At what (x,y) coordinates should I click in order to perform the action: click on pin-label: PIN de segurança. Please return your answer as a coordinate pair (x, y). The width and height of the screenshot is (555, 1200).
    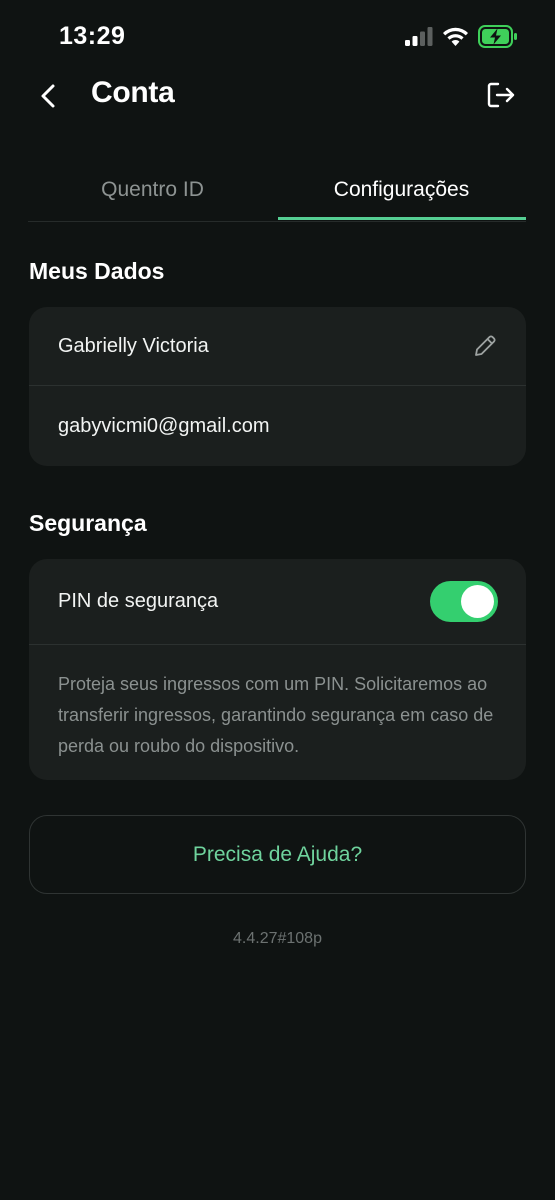
    Looking at the image, I should click on (138, 601).